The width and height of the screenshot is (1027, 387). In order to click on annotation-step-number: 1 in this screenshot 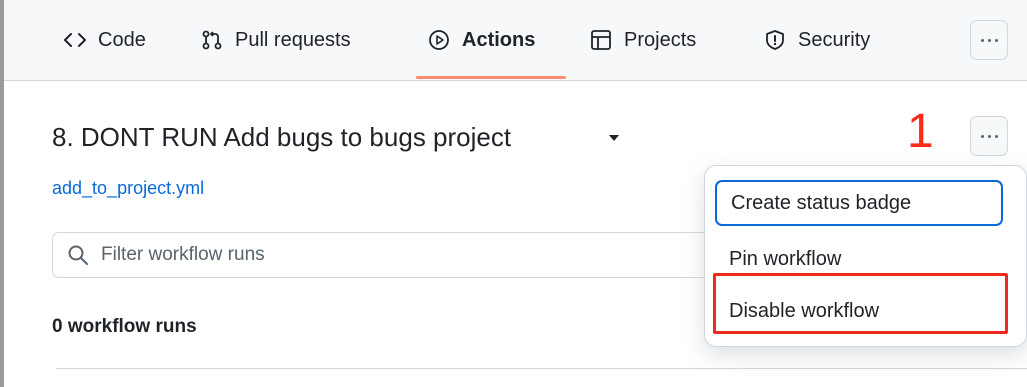, I will do `click(920, 131)`.